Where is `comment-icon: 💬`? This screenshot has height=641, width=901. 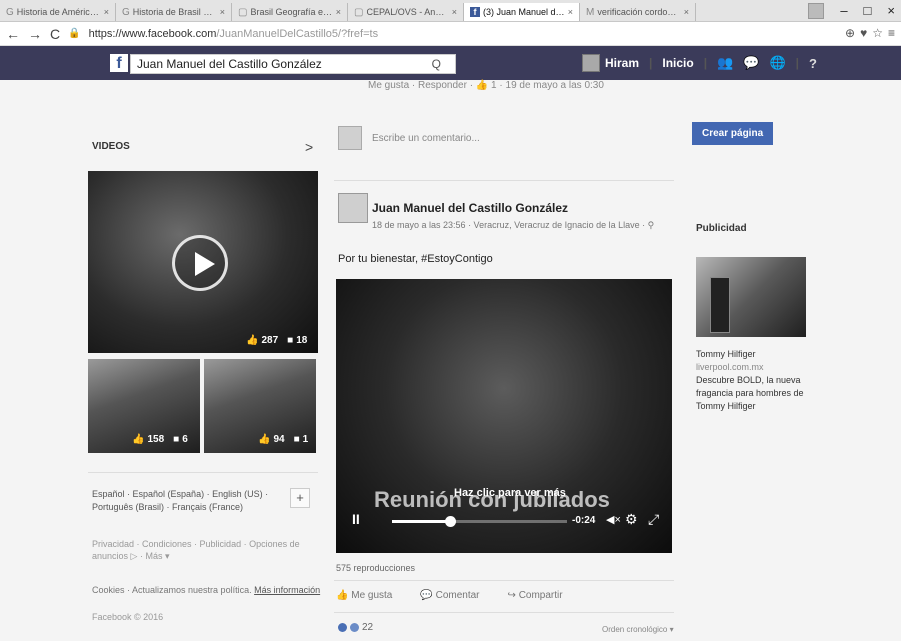
comment-icon: 💬 is located at coordinates (426, 595).